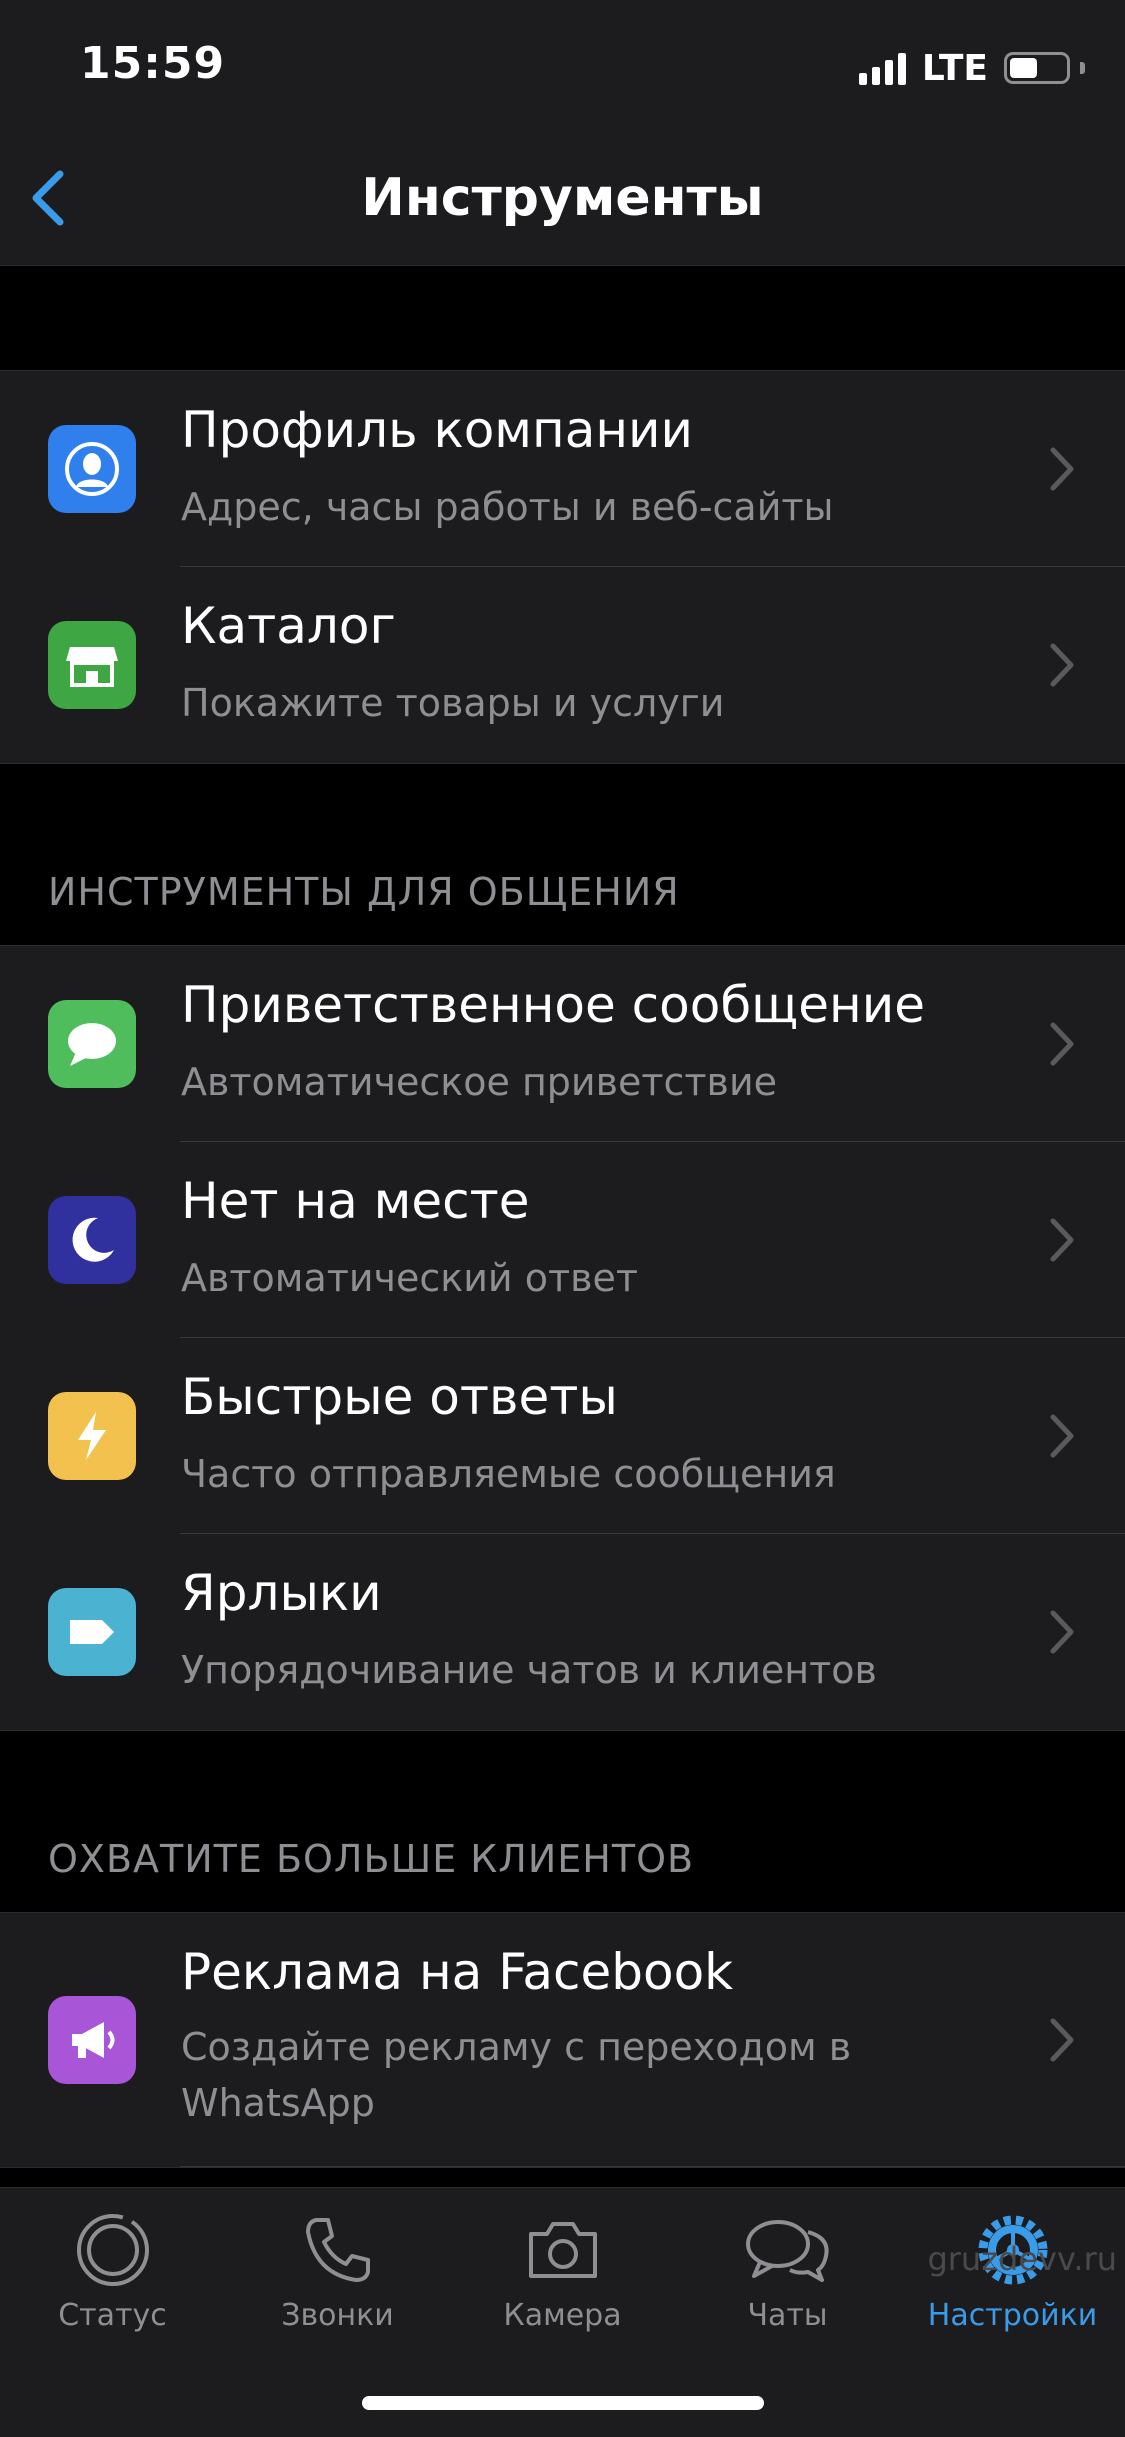 The height and width of the screenshot is (2437, 1125). What do you see at coordinates (112, 2250) in the screenshot?
I see `status-icon` at bounding box center [112, 2250].